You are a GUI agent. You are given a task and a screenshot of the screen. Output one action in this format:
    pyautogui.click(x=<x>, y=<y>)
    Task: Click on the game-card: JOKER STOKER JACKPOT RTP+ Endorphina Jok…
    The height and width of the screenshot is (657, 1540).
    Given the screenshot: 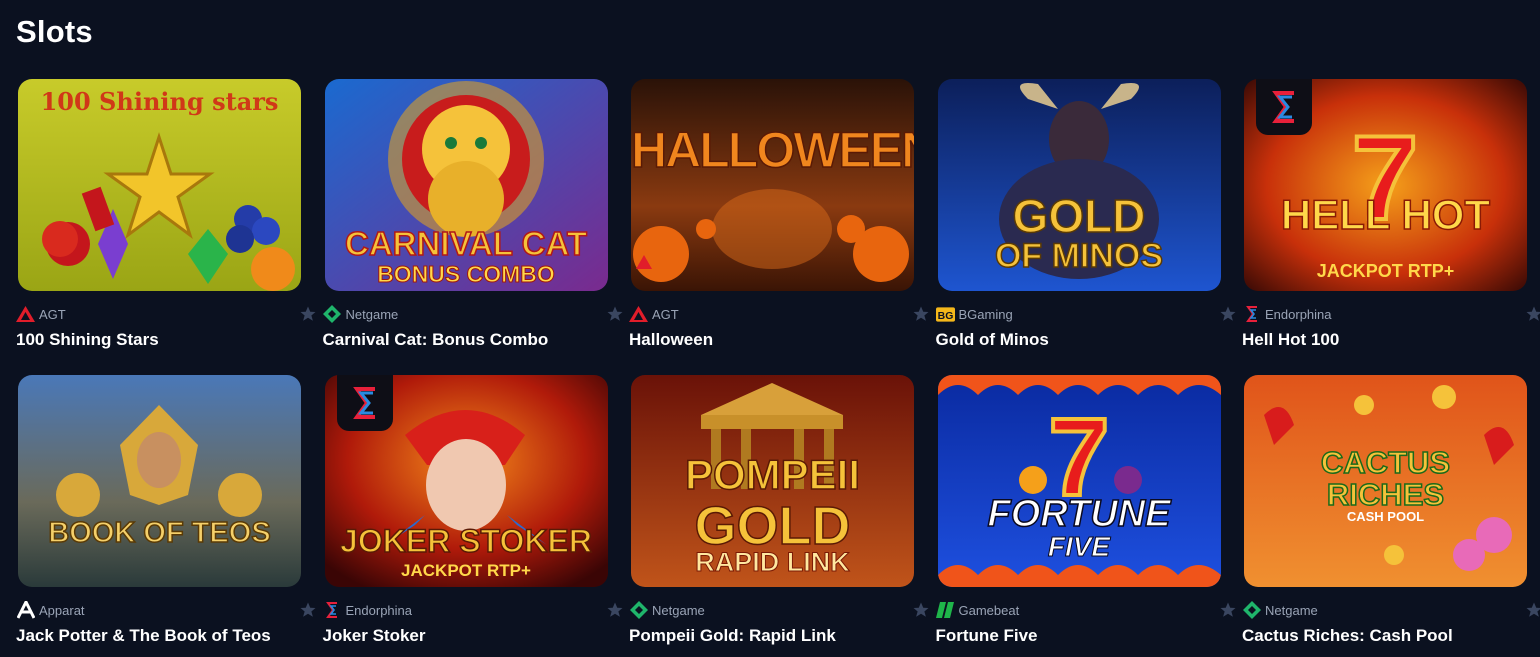 What is the action you would take?
    pyautogui.click(x=472, y=515)
    